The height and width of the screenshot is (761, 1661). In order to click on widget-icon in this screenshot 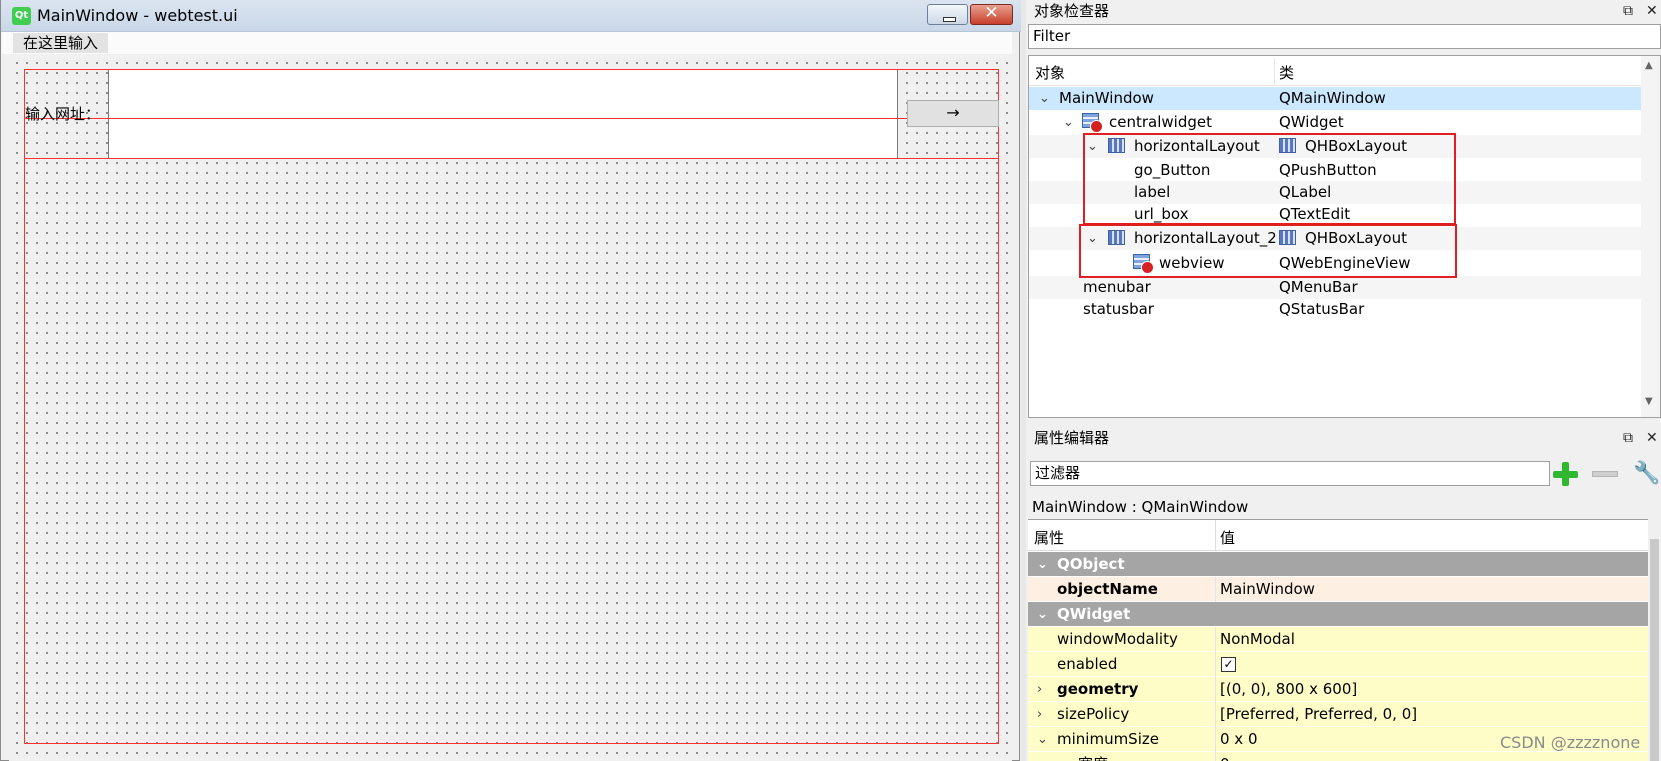, I will do `click(1092, 123)`.